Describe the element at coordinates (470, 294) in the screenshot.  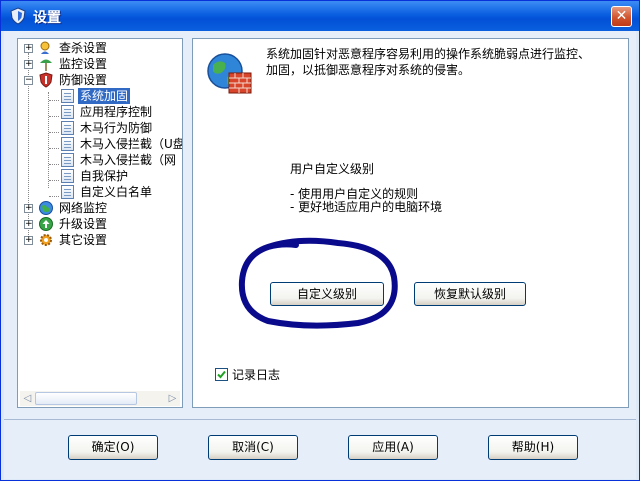
I see `restore-default-button: 恢复默认级别` at that location.